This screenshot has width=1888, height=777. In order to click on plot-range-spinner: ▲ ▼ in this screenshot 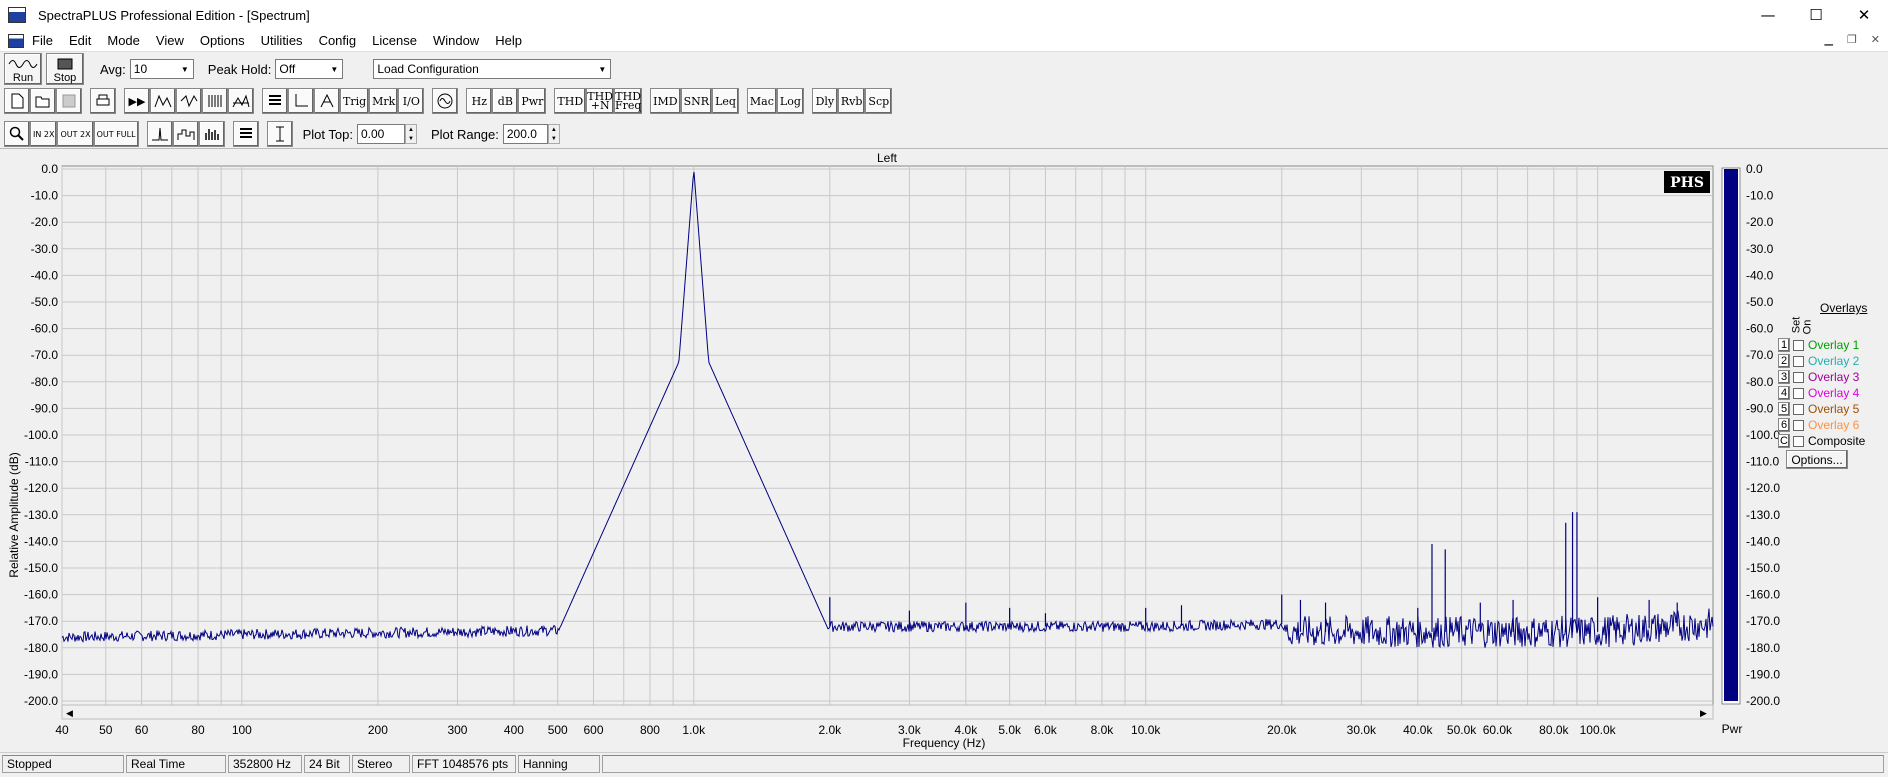, I will do `click(553, 134)`.